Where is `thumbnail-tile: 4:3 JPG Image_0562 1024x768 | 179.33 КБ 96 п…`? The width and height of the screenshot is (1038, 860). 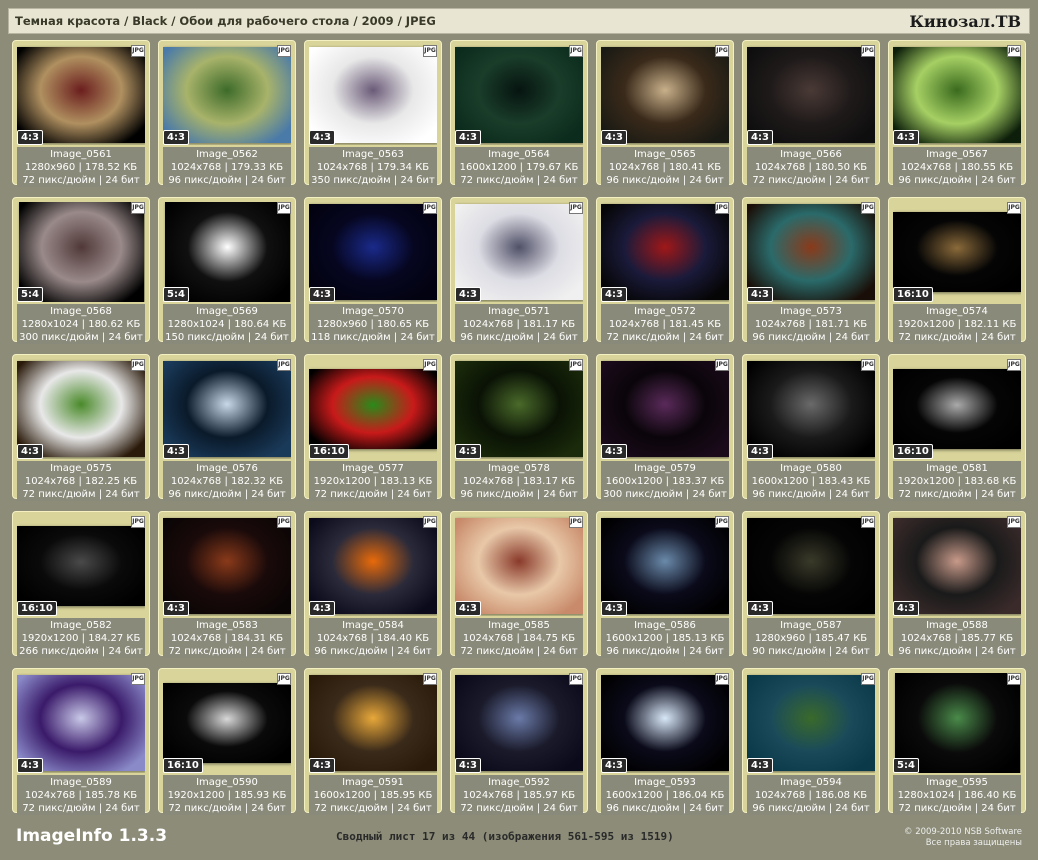
thumbnail-tile: 4:3 JPG Image_0562 1024x768 | 179.33 КБ 96 п… is located at coordinates (227, 113).